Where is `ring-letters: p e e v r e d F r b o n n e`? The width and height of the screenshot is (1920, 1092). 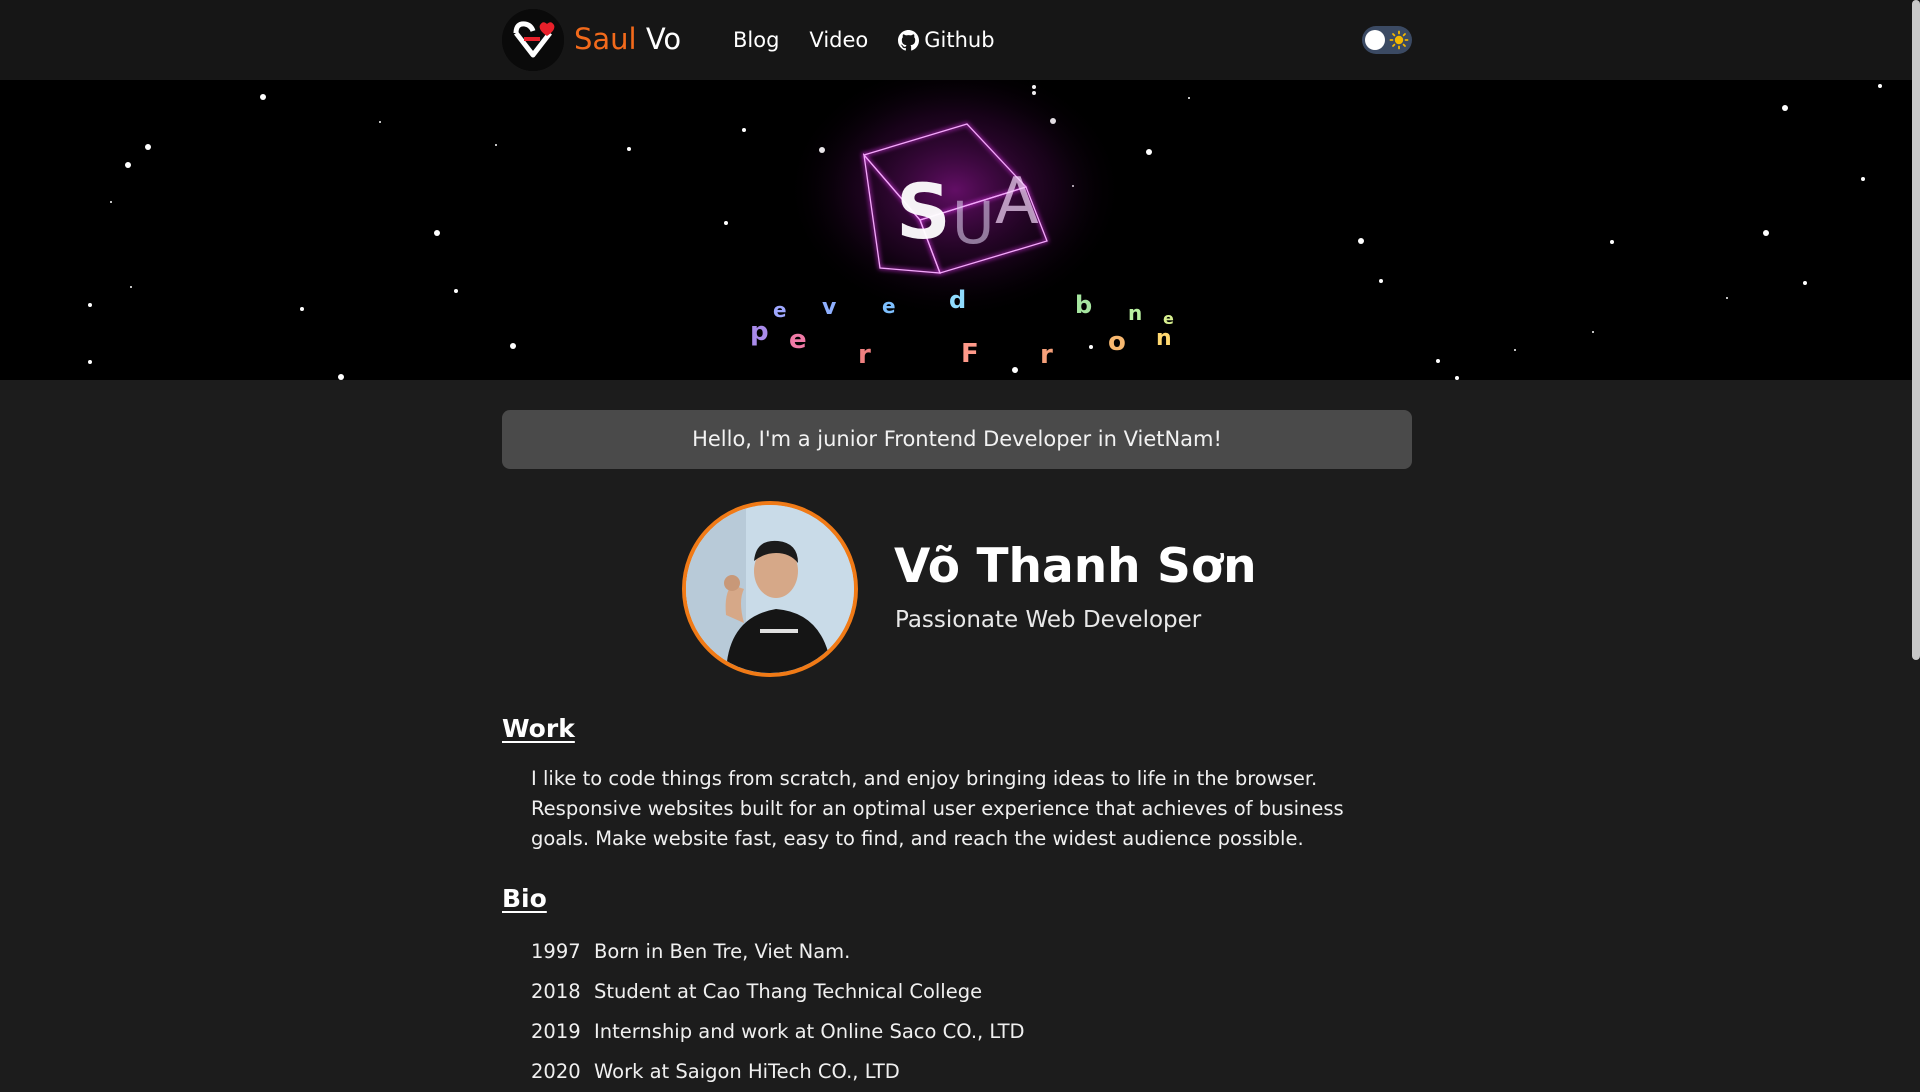
ring-letters: p e e v r e d F r b o n n e is located at coordinates (962, 328).